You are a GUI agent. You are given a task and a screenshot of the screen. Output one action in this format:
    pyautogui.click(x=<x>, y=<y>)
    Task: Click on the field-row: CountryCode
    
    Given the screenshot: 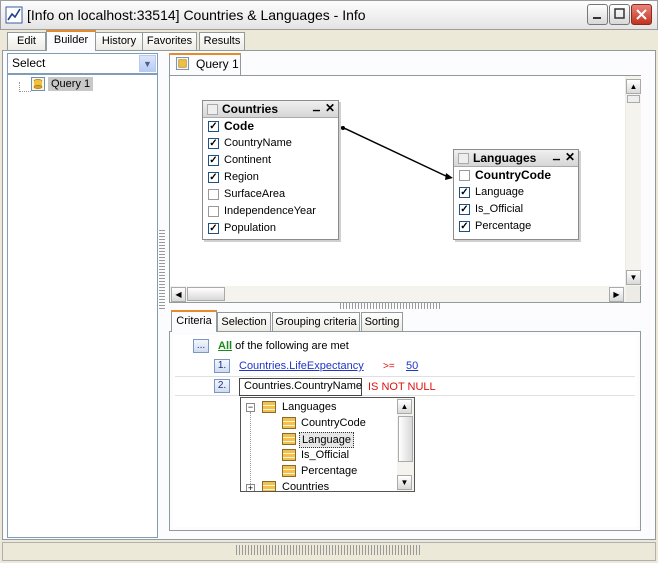 What is the action you would take?
    pyautogui.click(x=516, y=175)
    